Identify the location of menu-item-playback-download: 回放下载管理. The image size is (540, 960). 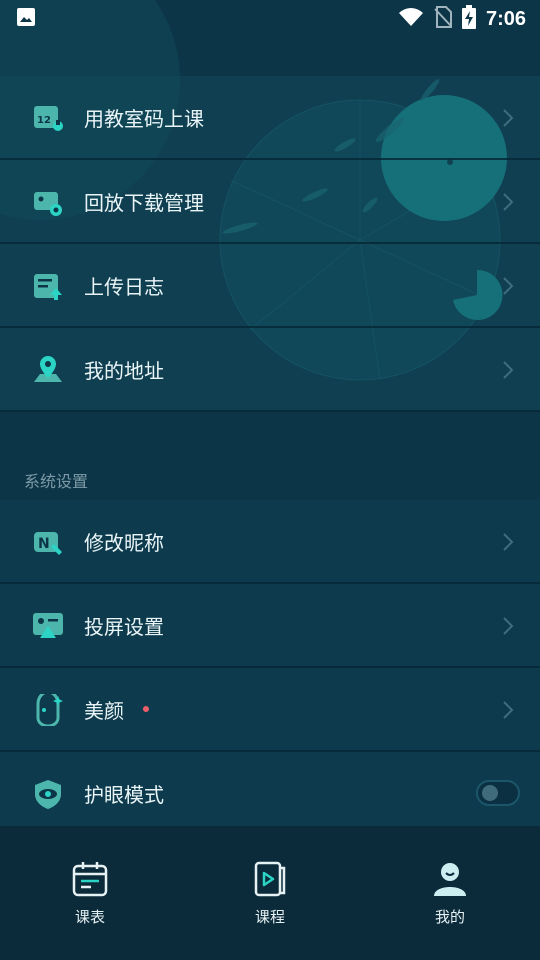
(270, 202).